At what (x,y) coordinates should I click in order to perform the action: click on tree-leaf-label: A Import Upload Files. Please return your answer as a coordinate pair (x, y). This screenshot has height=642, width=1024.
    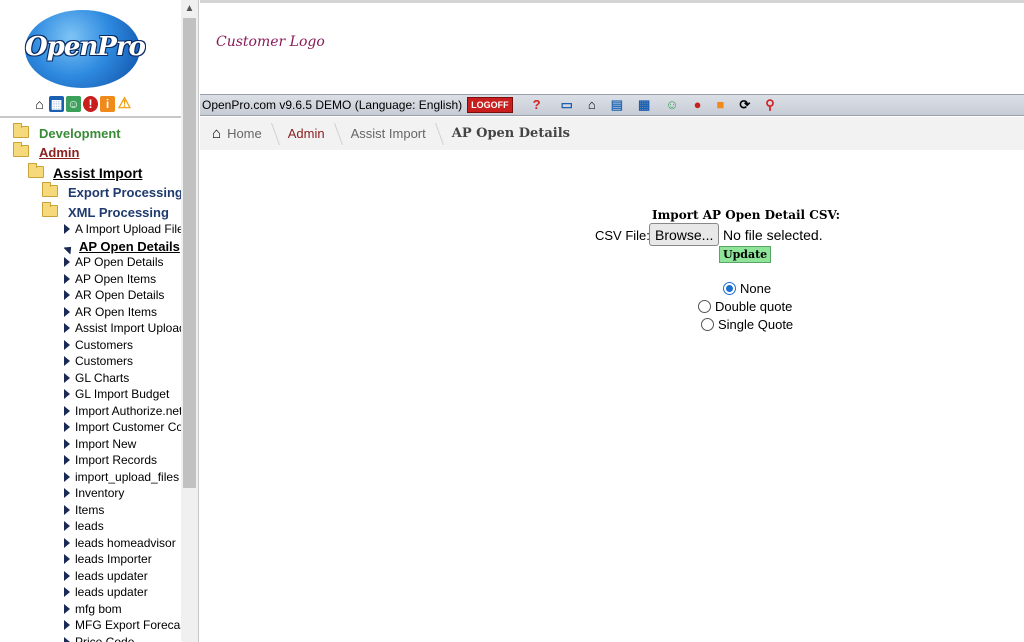
    Looking at the image, I should click on (129, 229).